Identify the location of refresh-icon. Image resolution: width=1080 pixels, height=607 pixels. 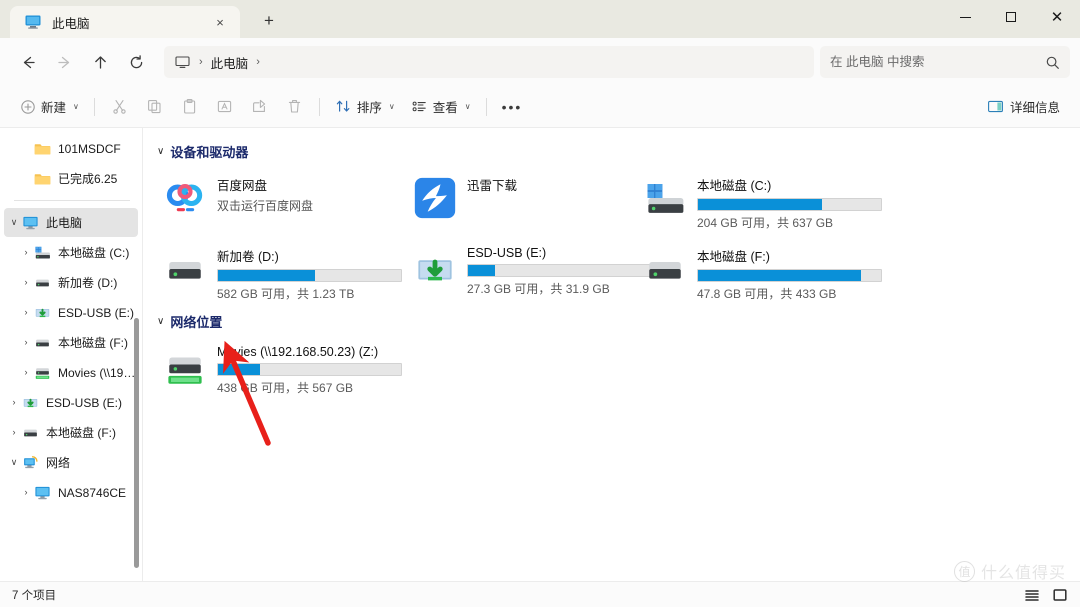
(136, 61).